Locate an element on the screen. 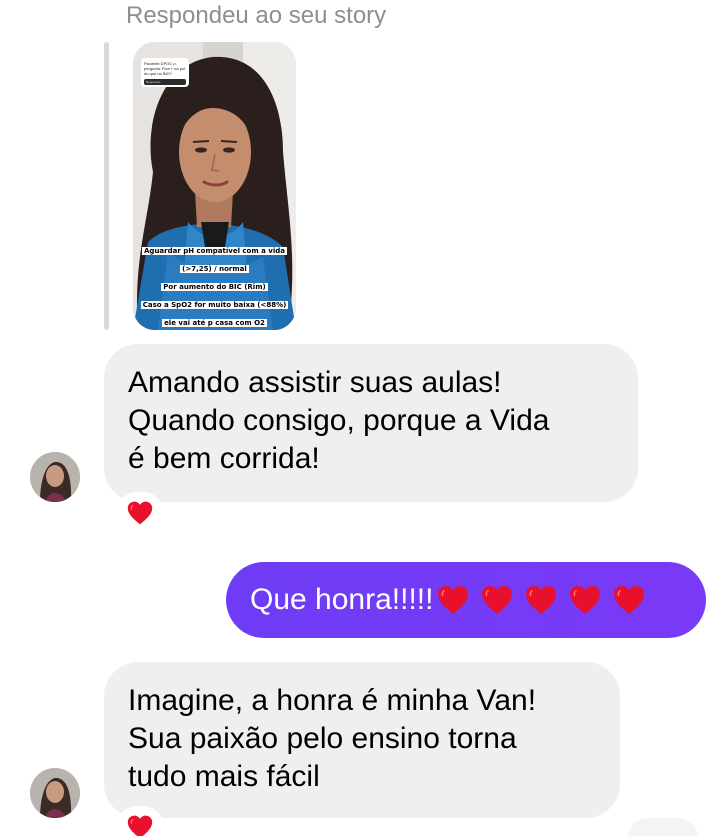 The width and height of the screenshot is (720, 836). caption-line: Caso a SpO2 for muito baixa (<88%) is located at coordinates (214, 305).